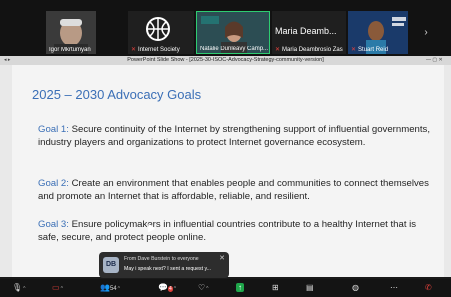 The height and width of the screenshot is (297, 451). What do you see at coordinates (426, 33) in the screenshot?
I see `next-participants-icon: ›` at bounding box center [426, 33].